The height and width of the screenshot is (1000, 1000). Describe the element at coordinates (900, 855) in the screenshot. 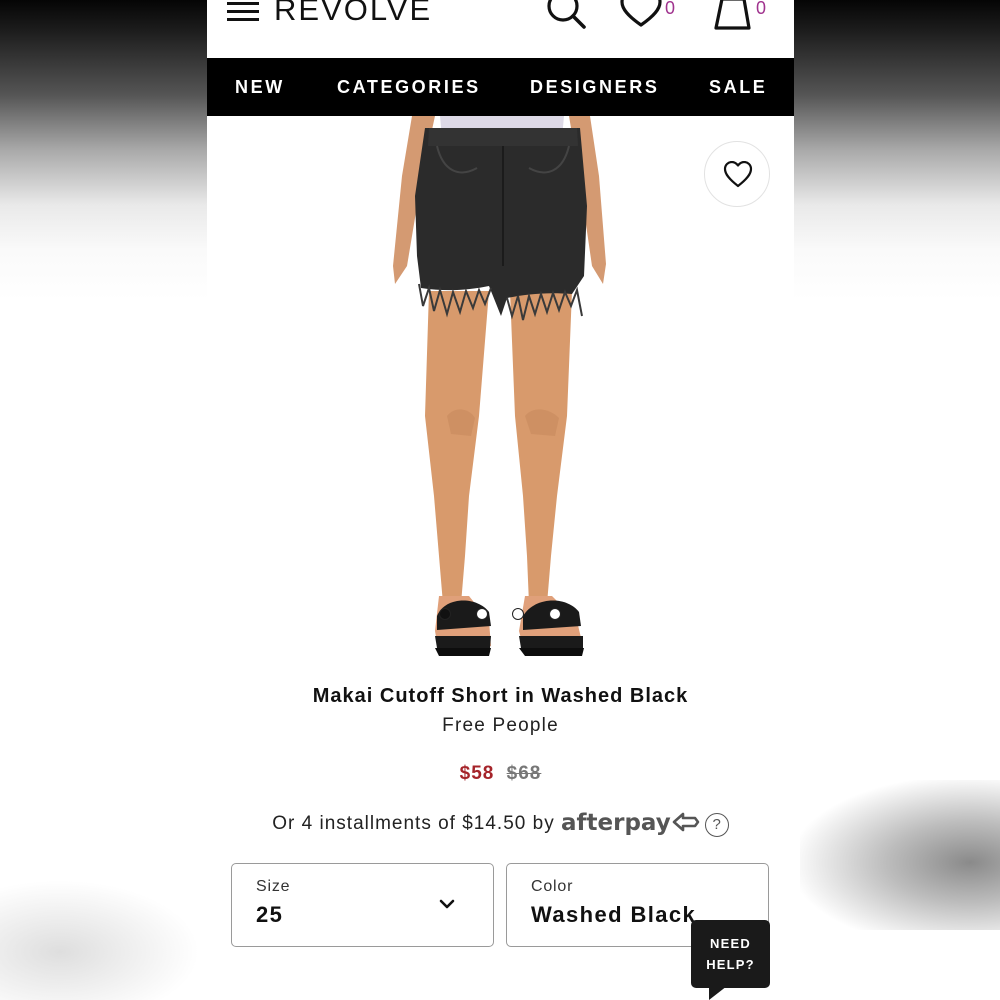

I see `backdrop-shadow-right` at that location.